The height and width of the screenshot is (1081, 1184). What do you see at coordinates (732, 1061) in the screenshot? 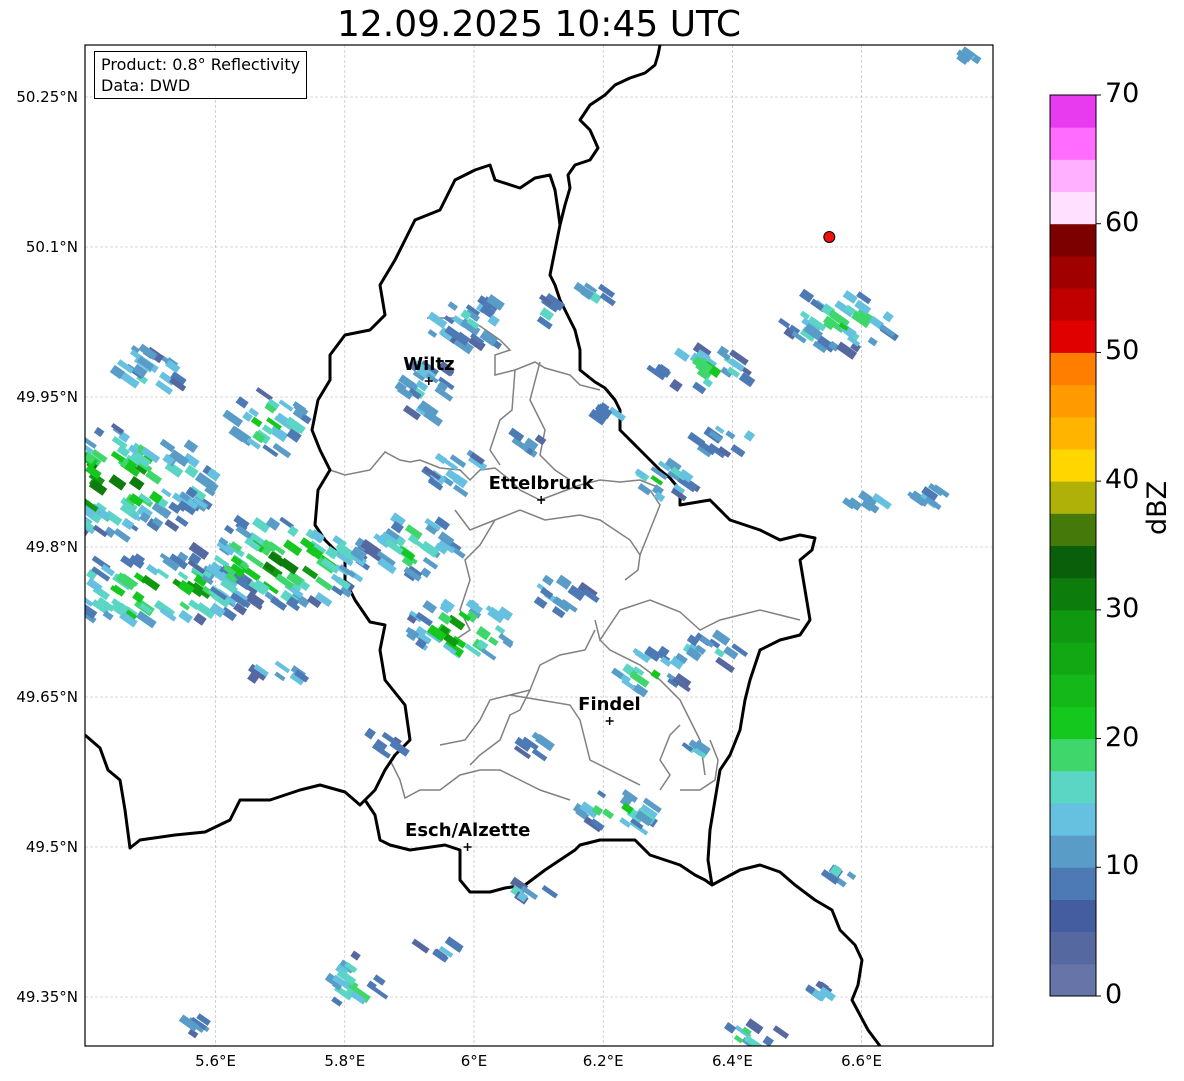
I see `lon-tick-label: 6.4°E` at bounding box center [732, 1061].